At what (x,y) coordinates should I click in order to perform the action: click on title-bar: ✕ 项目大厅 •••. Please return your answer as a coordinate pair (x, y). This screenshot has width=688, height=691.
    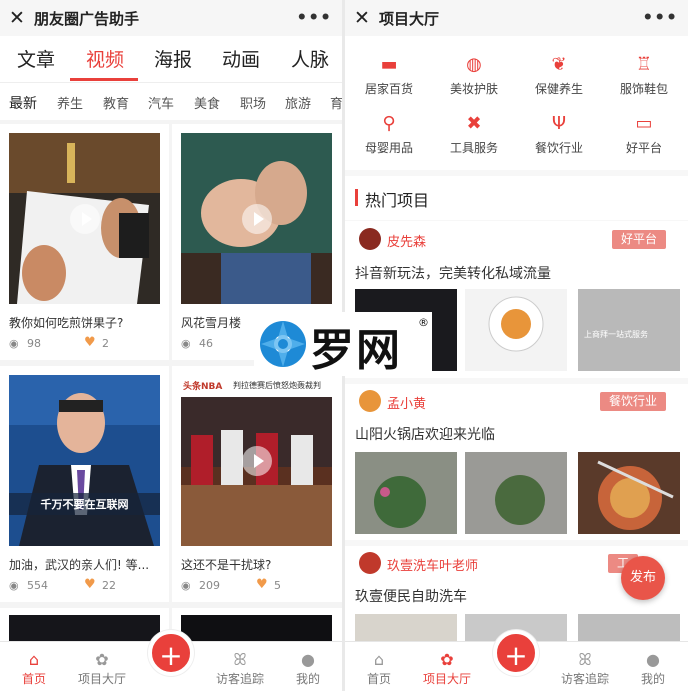
    Looking at the image, I should click on (516, 18).